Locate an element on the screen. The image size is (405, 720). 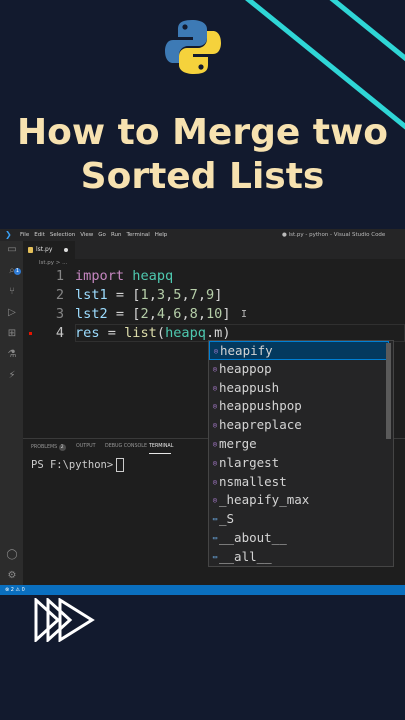
tab-debug-console: DEBUG CONSOLE is located at coordinates (126, 446).